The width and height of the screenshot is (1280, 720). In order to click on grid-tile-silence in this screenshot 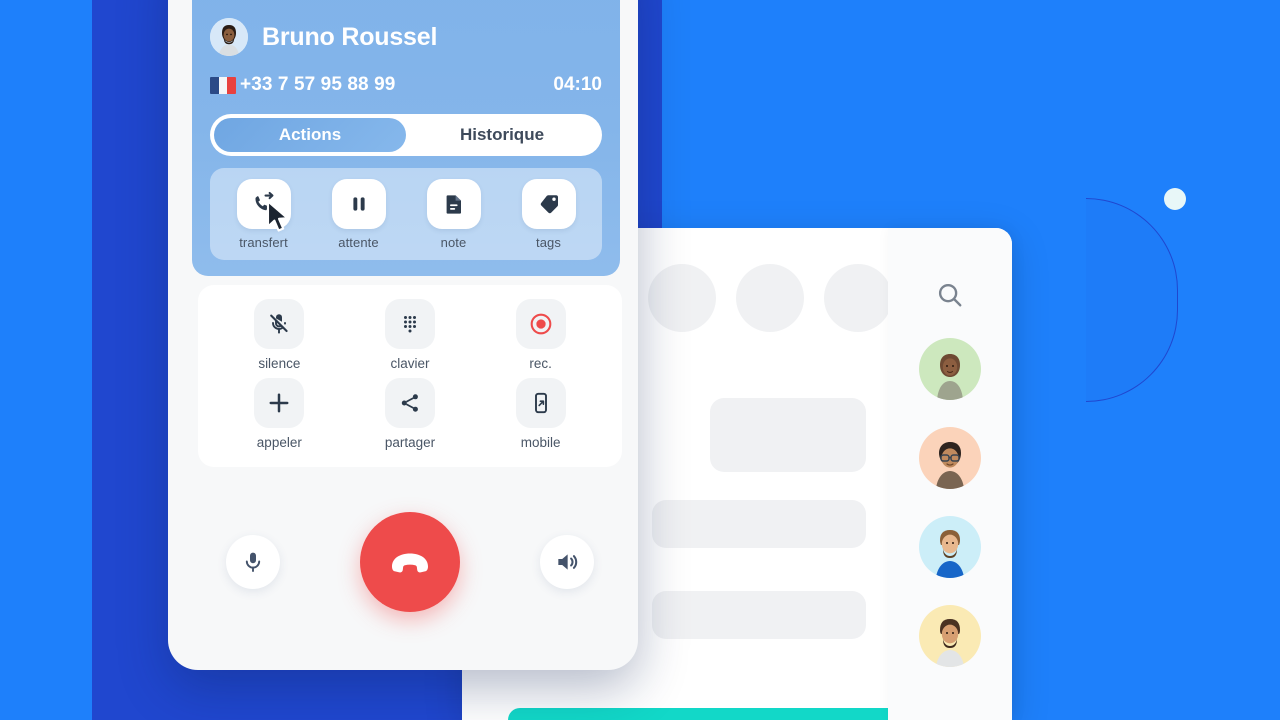, I will do `click(279, 323)`.